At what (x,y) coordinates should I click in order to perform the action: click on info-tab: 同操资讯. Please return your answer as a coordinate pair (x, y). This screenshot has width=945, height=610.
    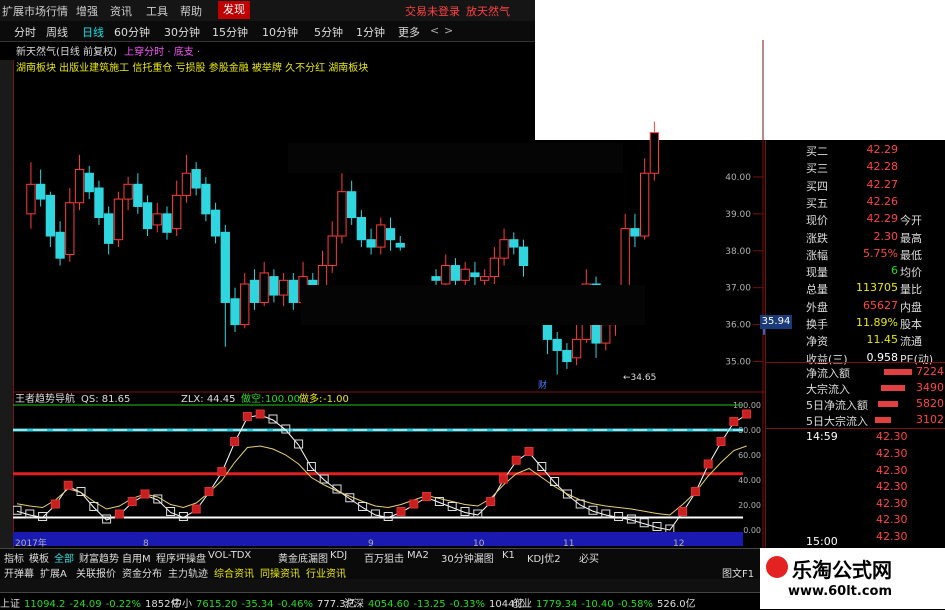
    Looking at the image, I should click on (280, 572).